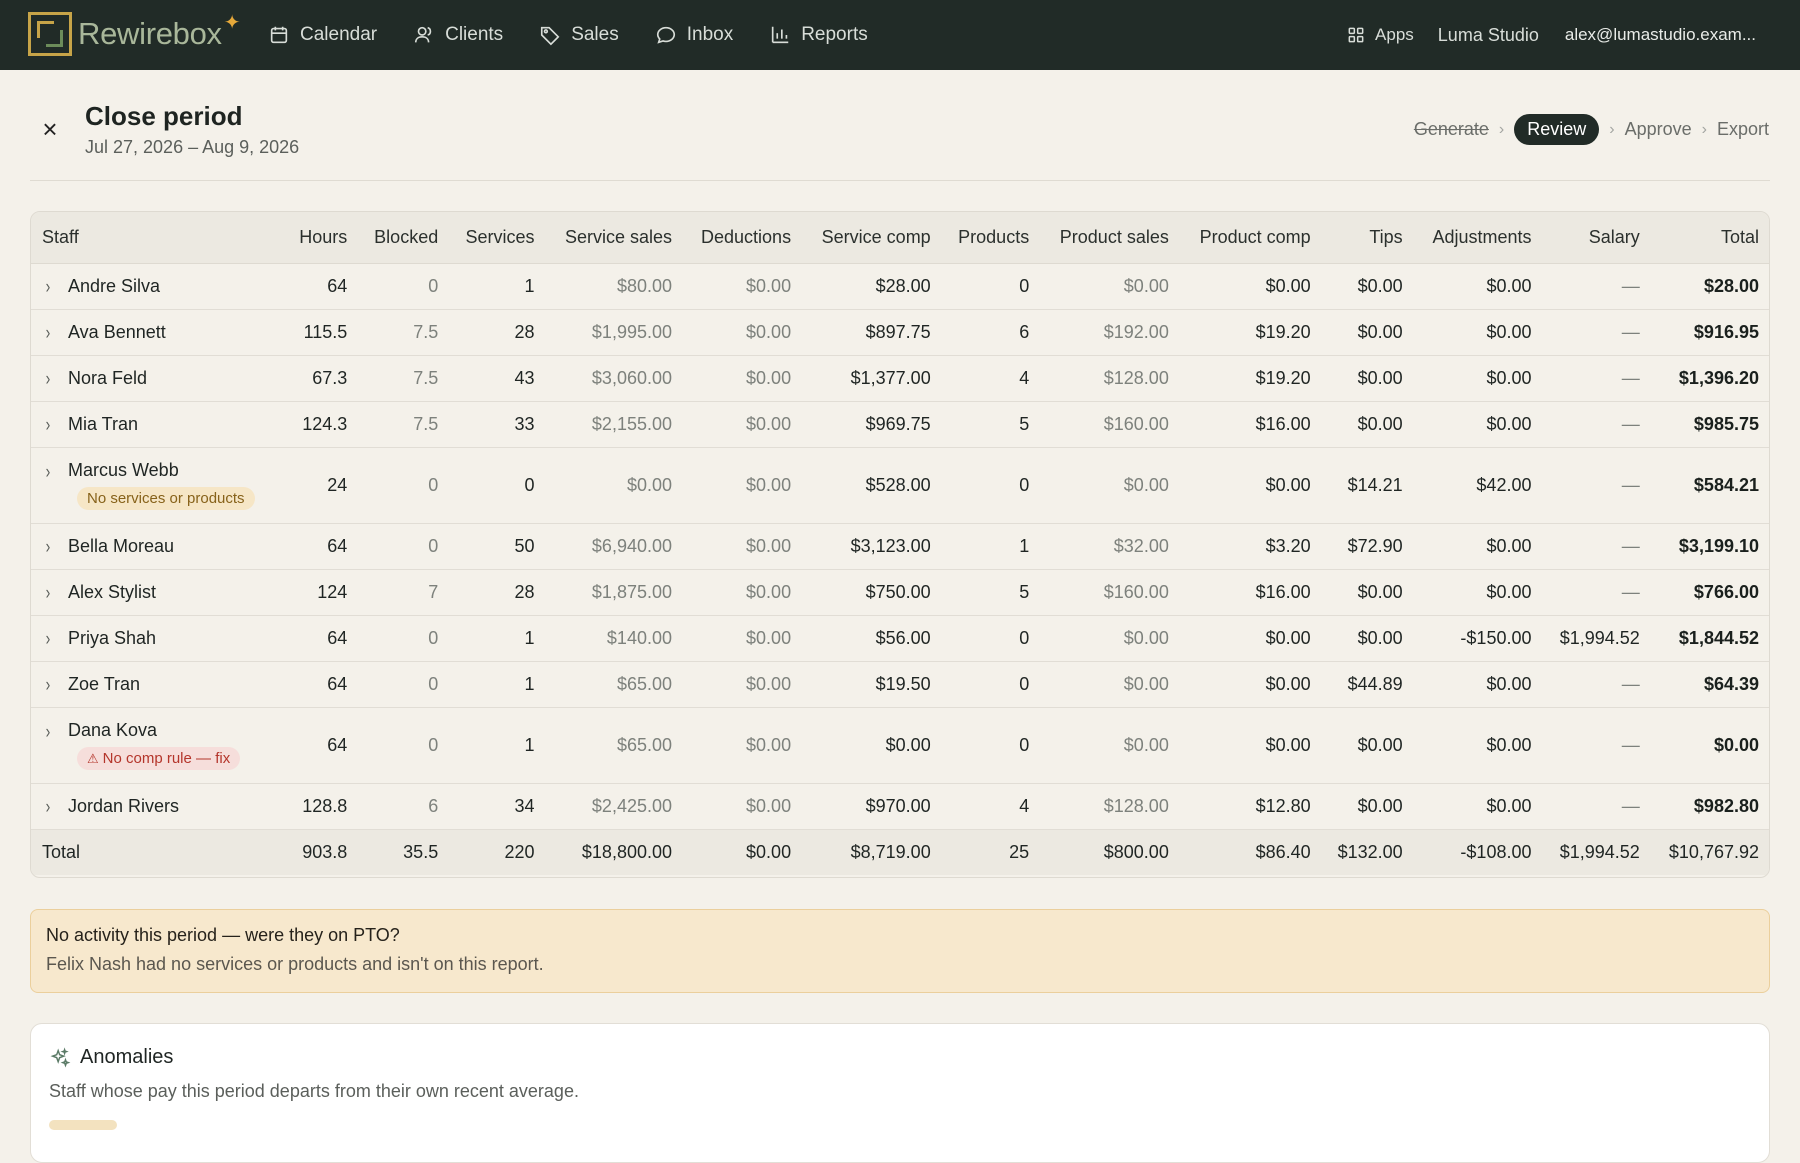 Image resolution: width=1800 pixels, height=1163 pixels. Describe the element at coordinates (339, 34) in the screenshot. I see `nav-calendar-label: Calendar` at that location.